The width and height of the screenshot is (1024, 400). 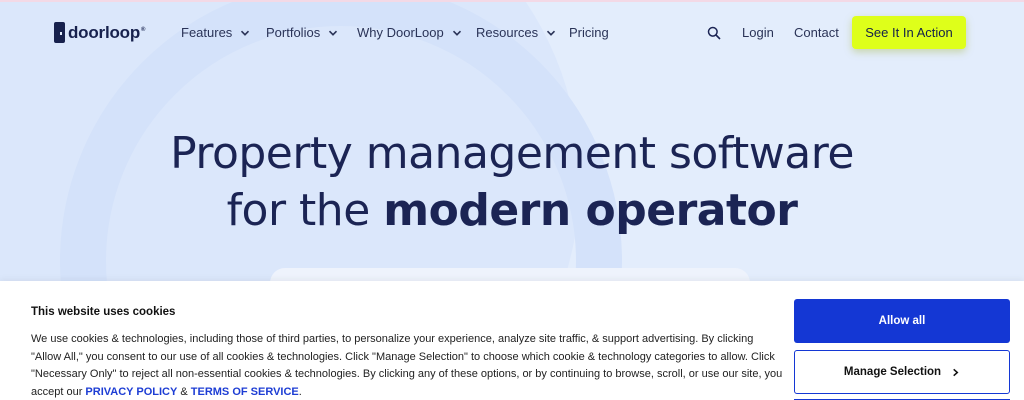 I want to click on manage-selection-label: Manage Selection, so click(x=892, y=372).